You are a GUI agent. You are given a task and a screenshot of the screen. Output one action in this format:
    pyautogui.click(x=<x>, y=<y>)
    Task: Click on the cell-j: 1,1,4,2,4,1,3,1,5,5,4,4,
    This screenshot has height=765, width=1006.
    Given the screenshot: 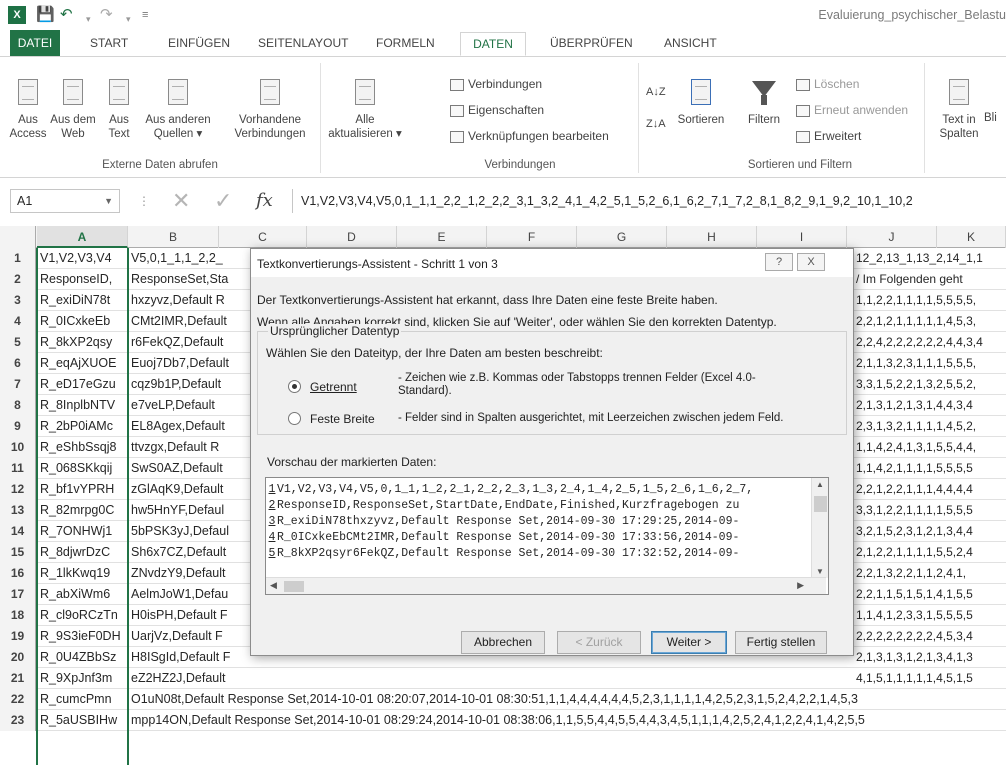 What is the action you would take?
    pyautogui.click(x=929, y=447)
    